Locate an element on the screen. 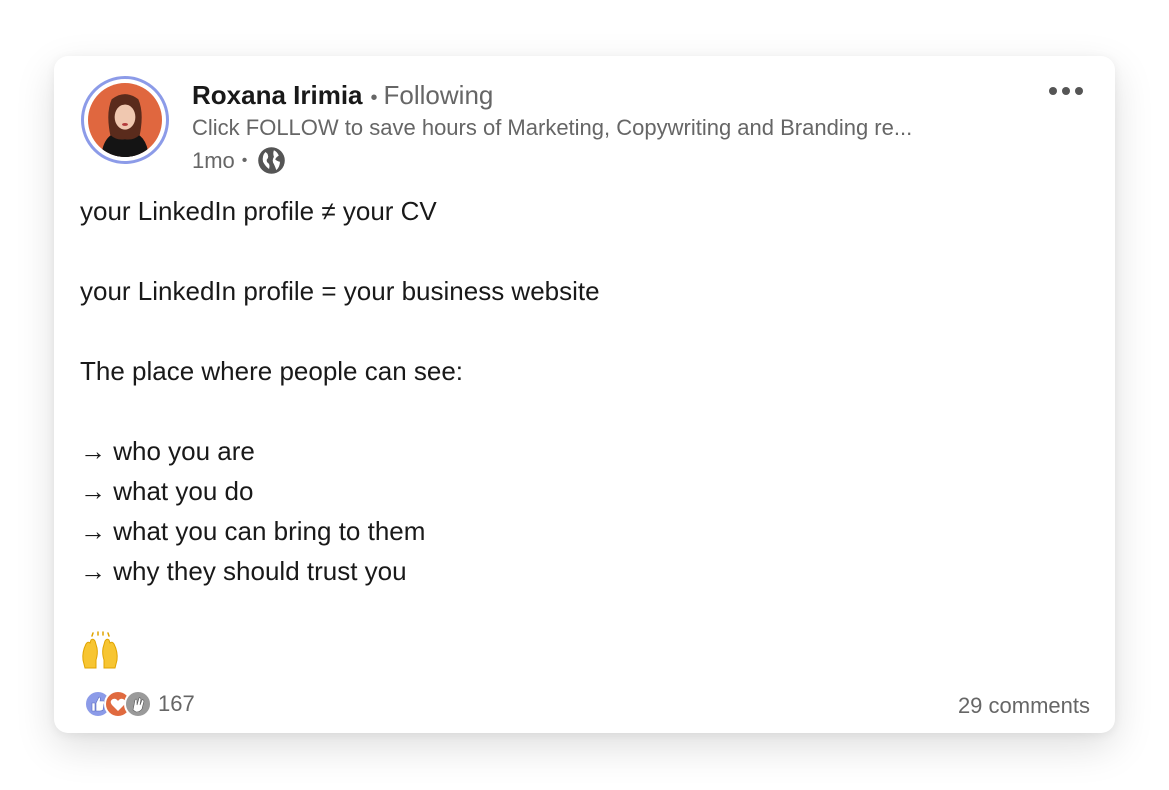 This screenshot has height=790, width=1169. post-timestamp: 1mo is located at coordinates (213, 160).